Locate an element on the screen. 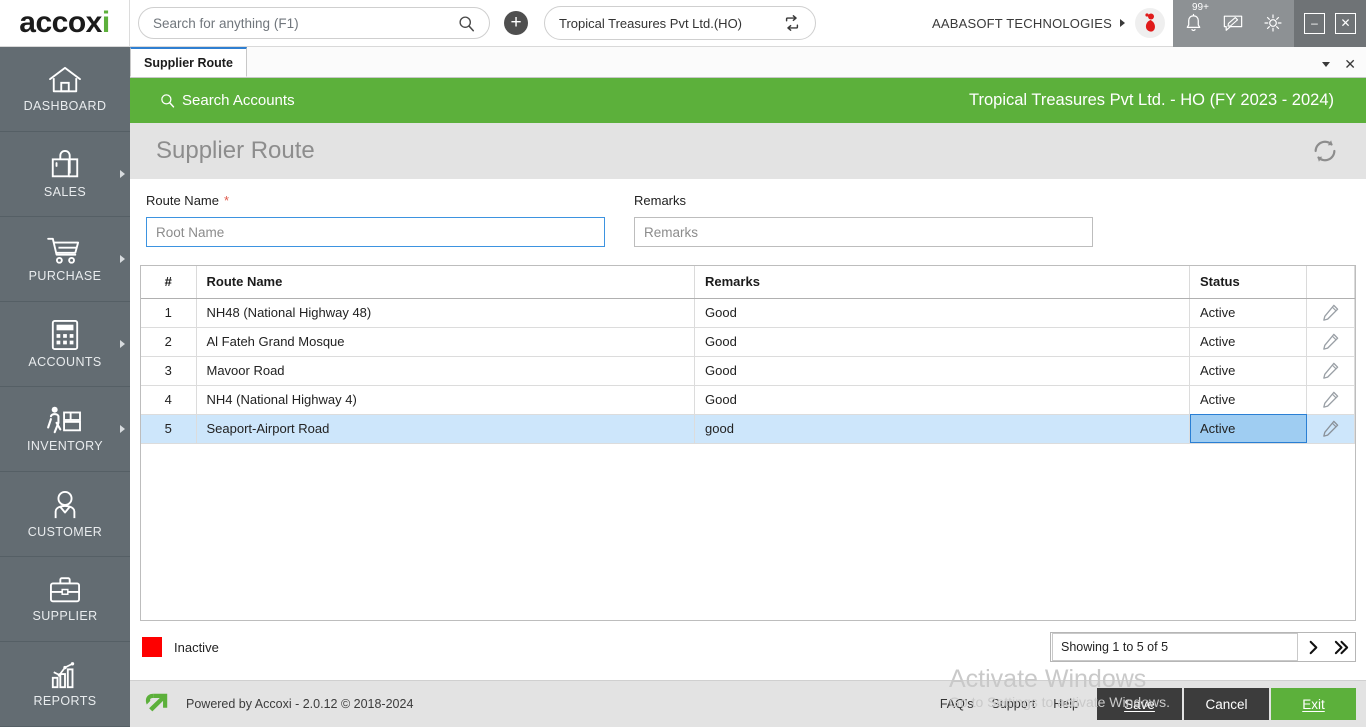 The image size is (1366, 727). cell-route-name: NH4 (National Highway 4) is located at coordinates (445, 400).